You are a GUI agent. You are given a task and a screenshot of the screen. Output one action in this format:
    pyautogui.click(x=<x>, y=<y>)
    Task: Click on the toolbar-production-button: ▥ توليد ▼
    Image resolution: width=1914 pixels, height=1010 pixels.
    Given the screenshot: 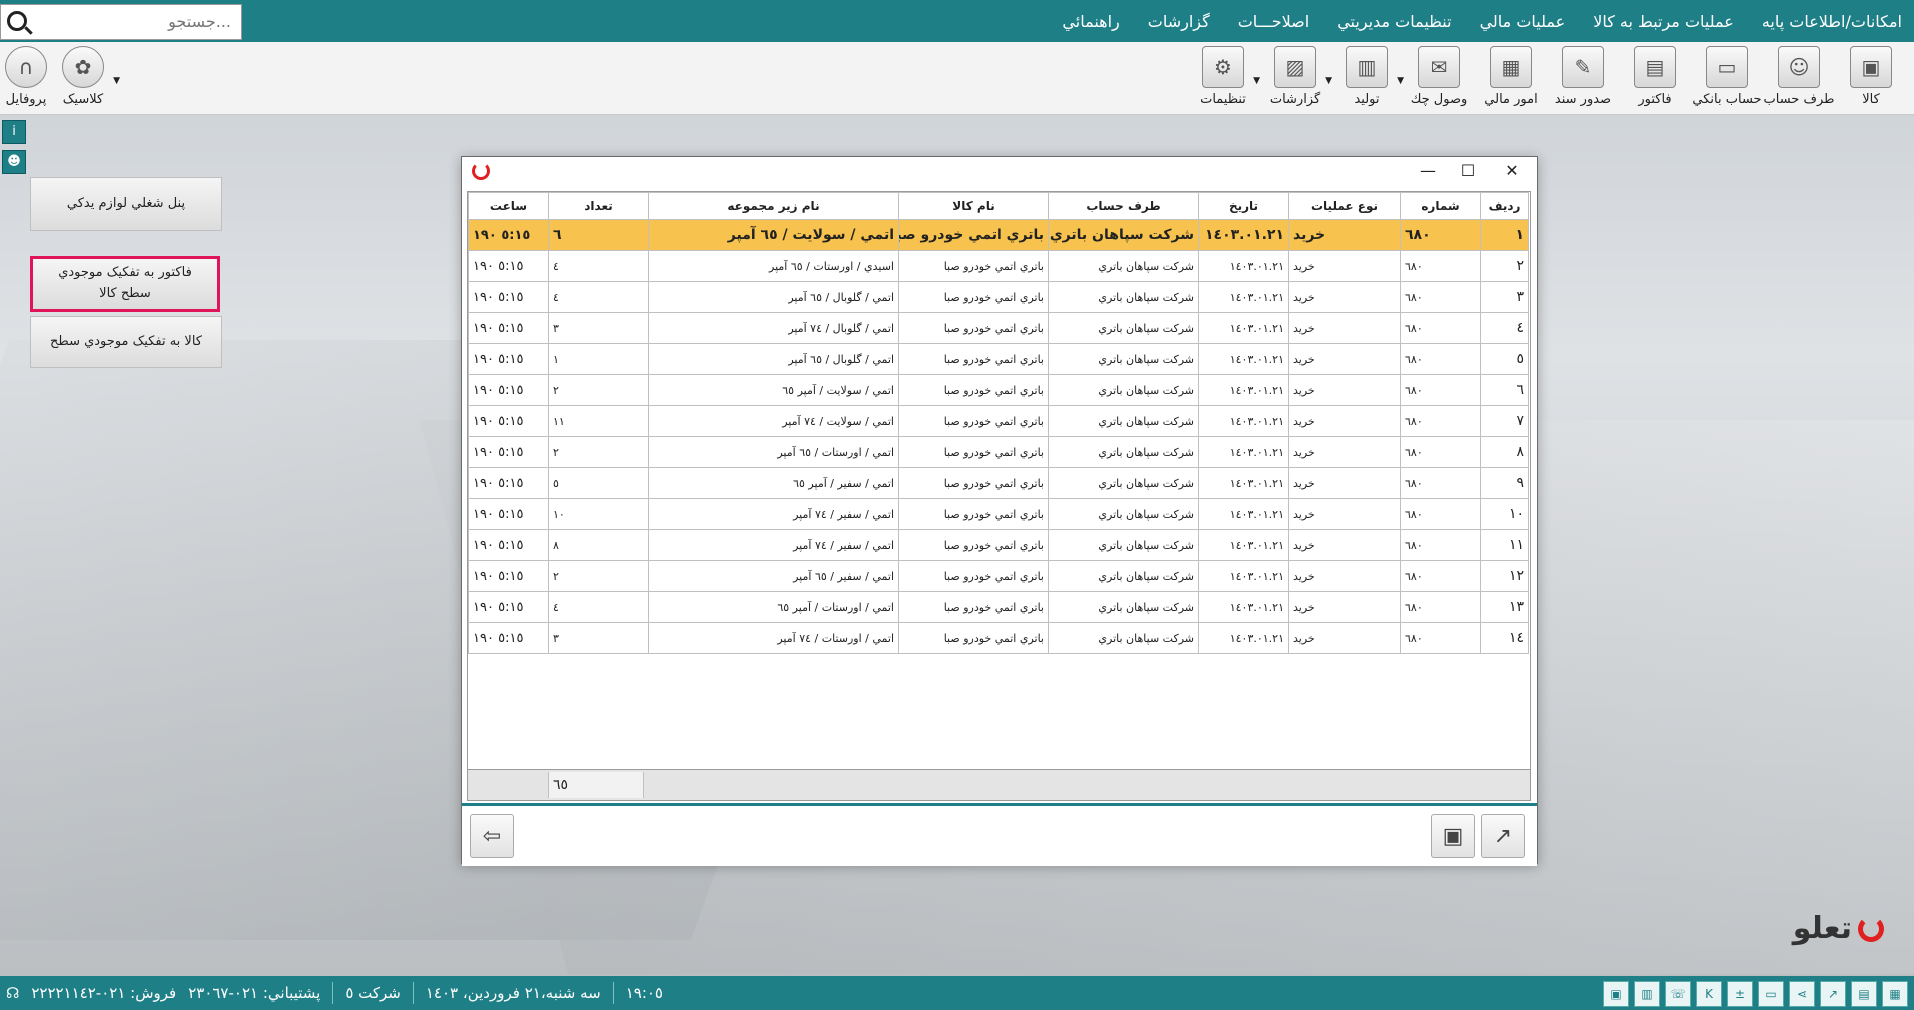 What is the action you would take?
    pyautogui.click(x=1369, y=76)
    